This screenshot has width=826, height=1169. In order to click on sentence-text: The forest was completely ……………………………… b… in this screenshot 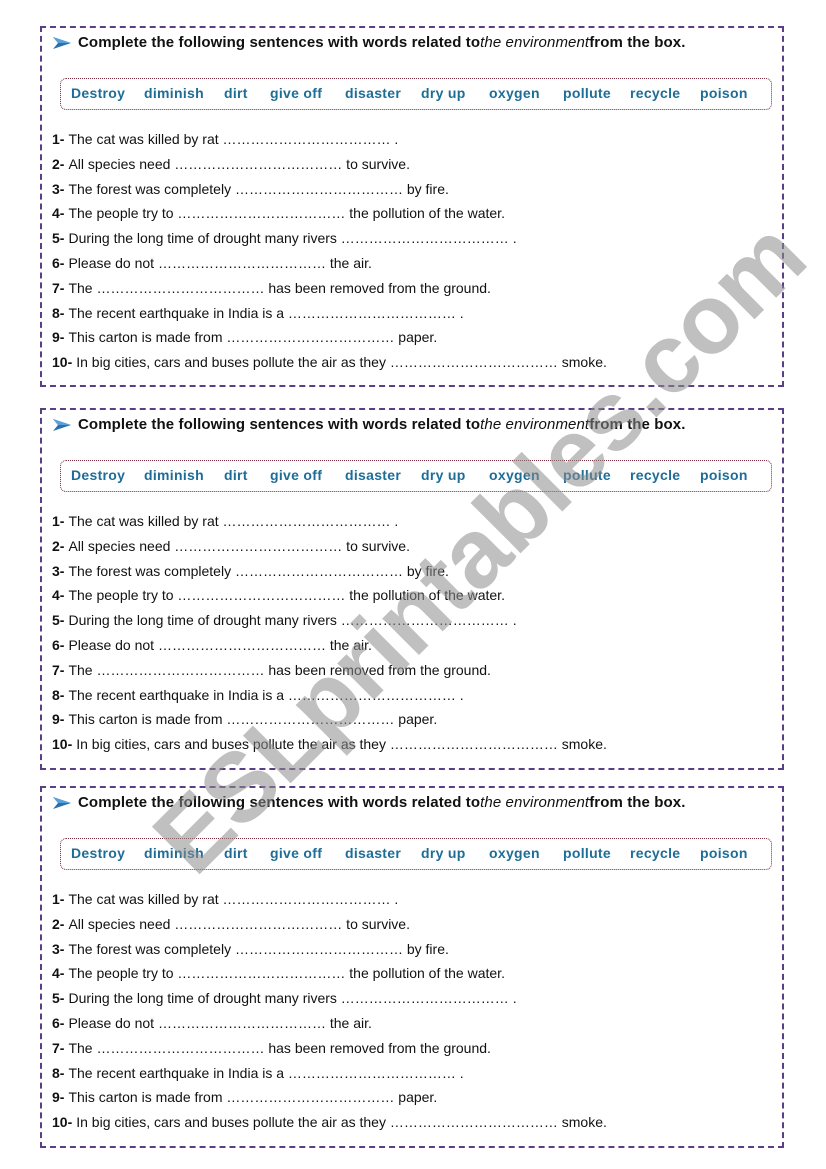, I will do `click(258, 570)`.